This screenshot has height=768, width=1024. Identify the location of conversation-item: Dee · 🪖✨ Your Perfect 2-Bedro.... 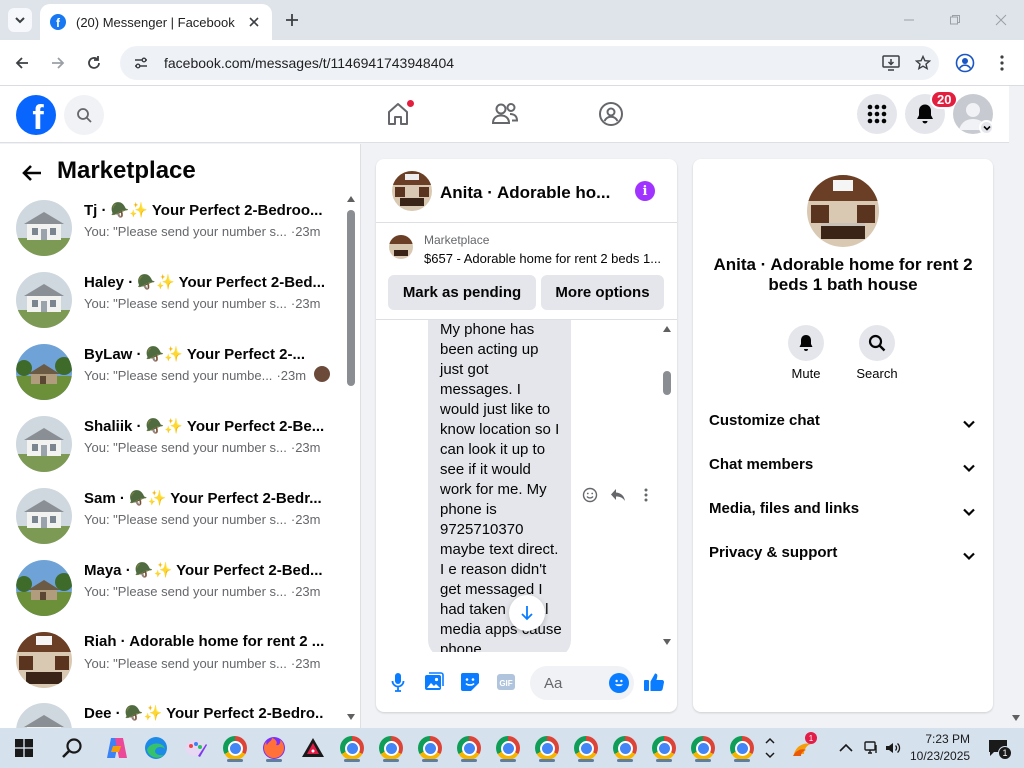
(173, 712).